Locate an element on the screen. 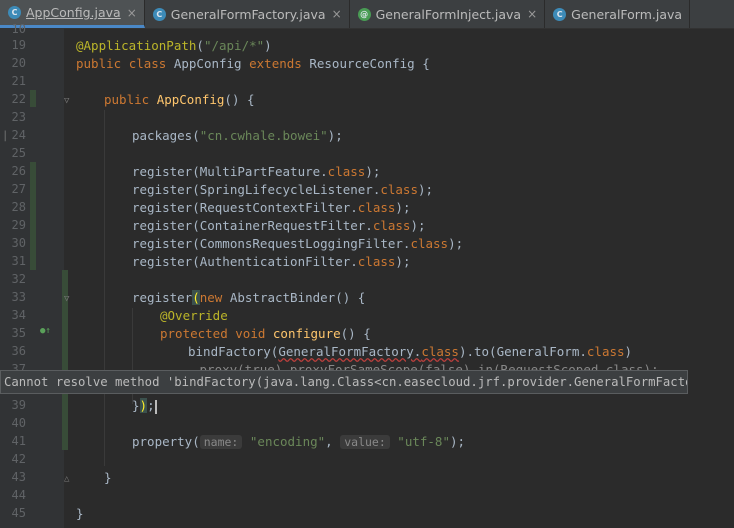 This screenshot has width=734, height=528. line-number: 21 is located at coordinates (18, 81).